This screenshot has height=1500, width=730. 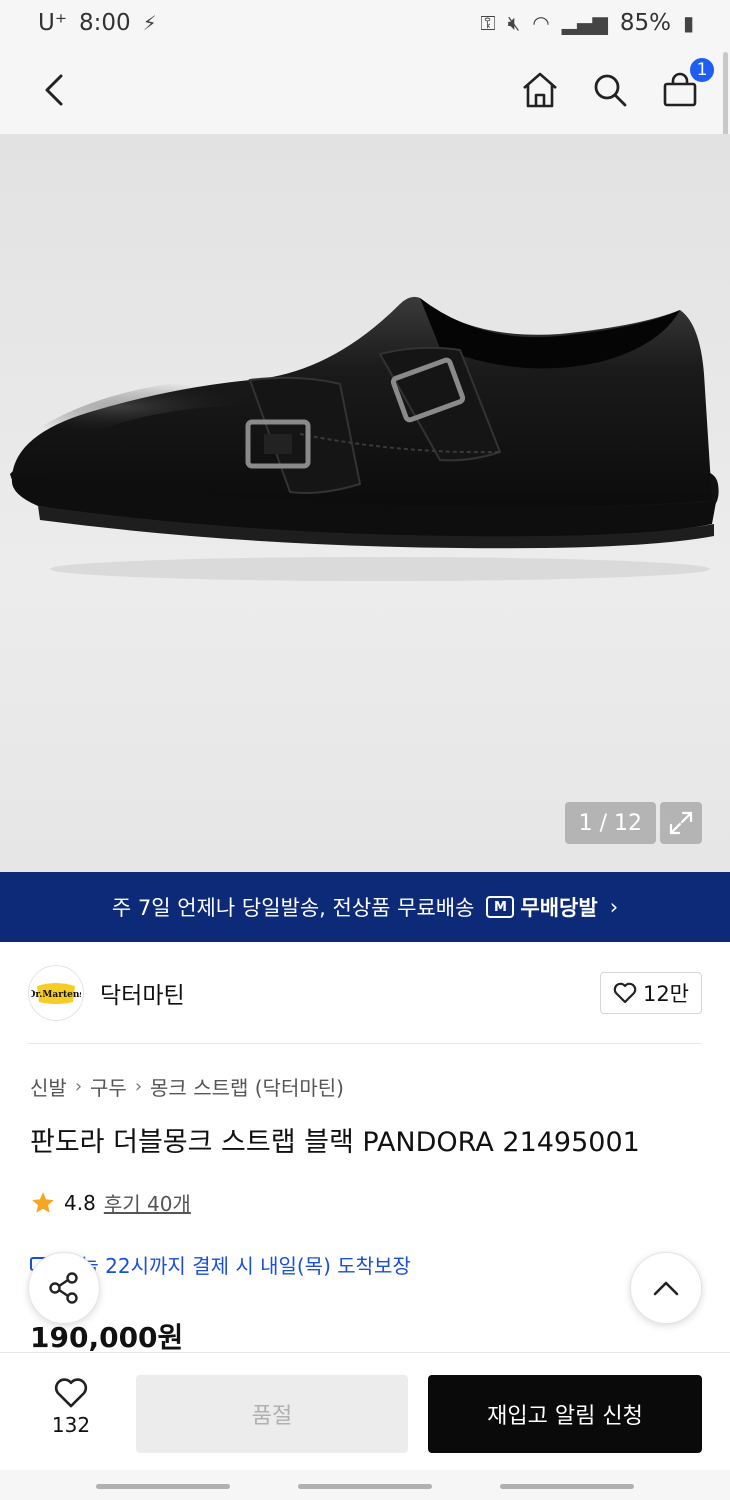 I want to click on search-button, so click(x=610, y=90).